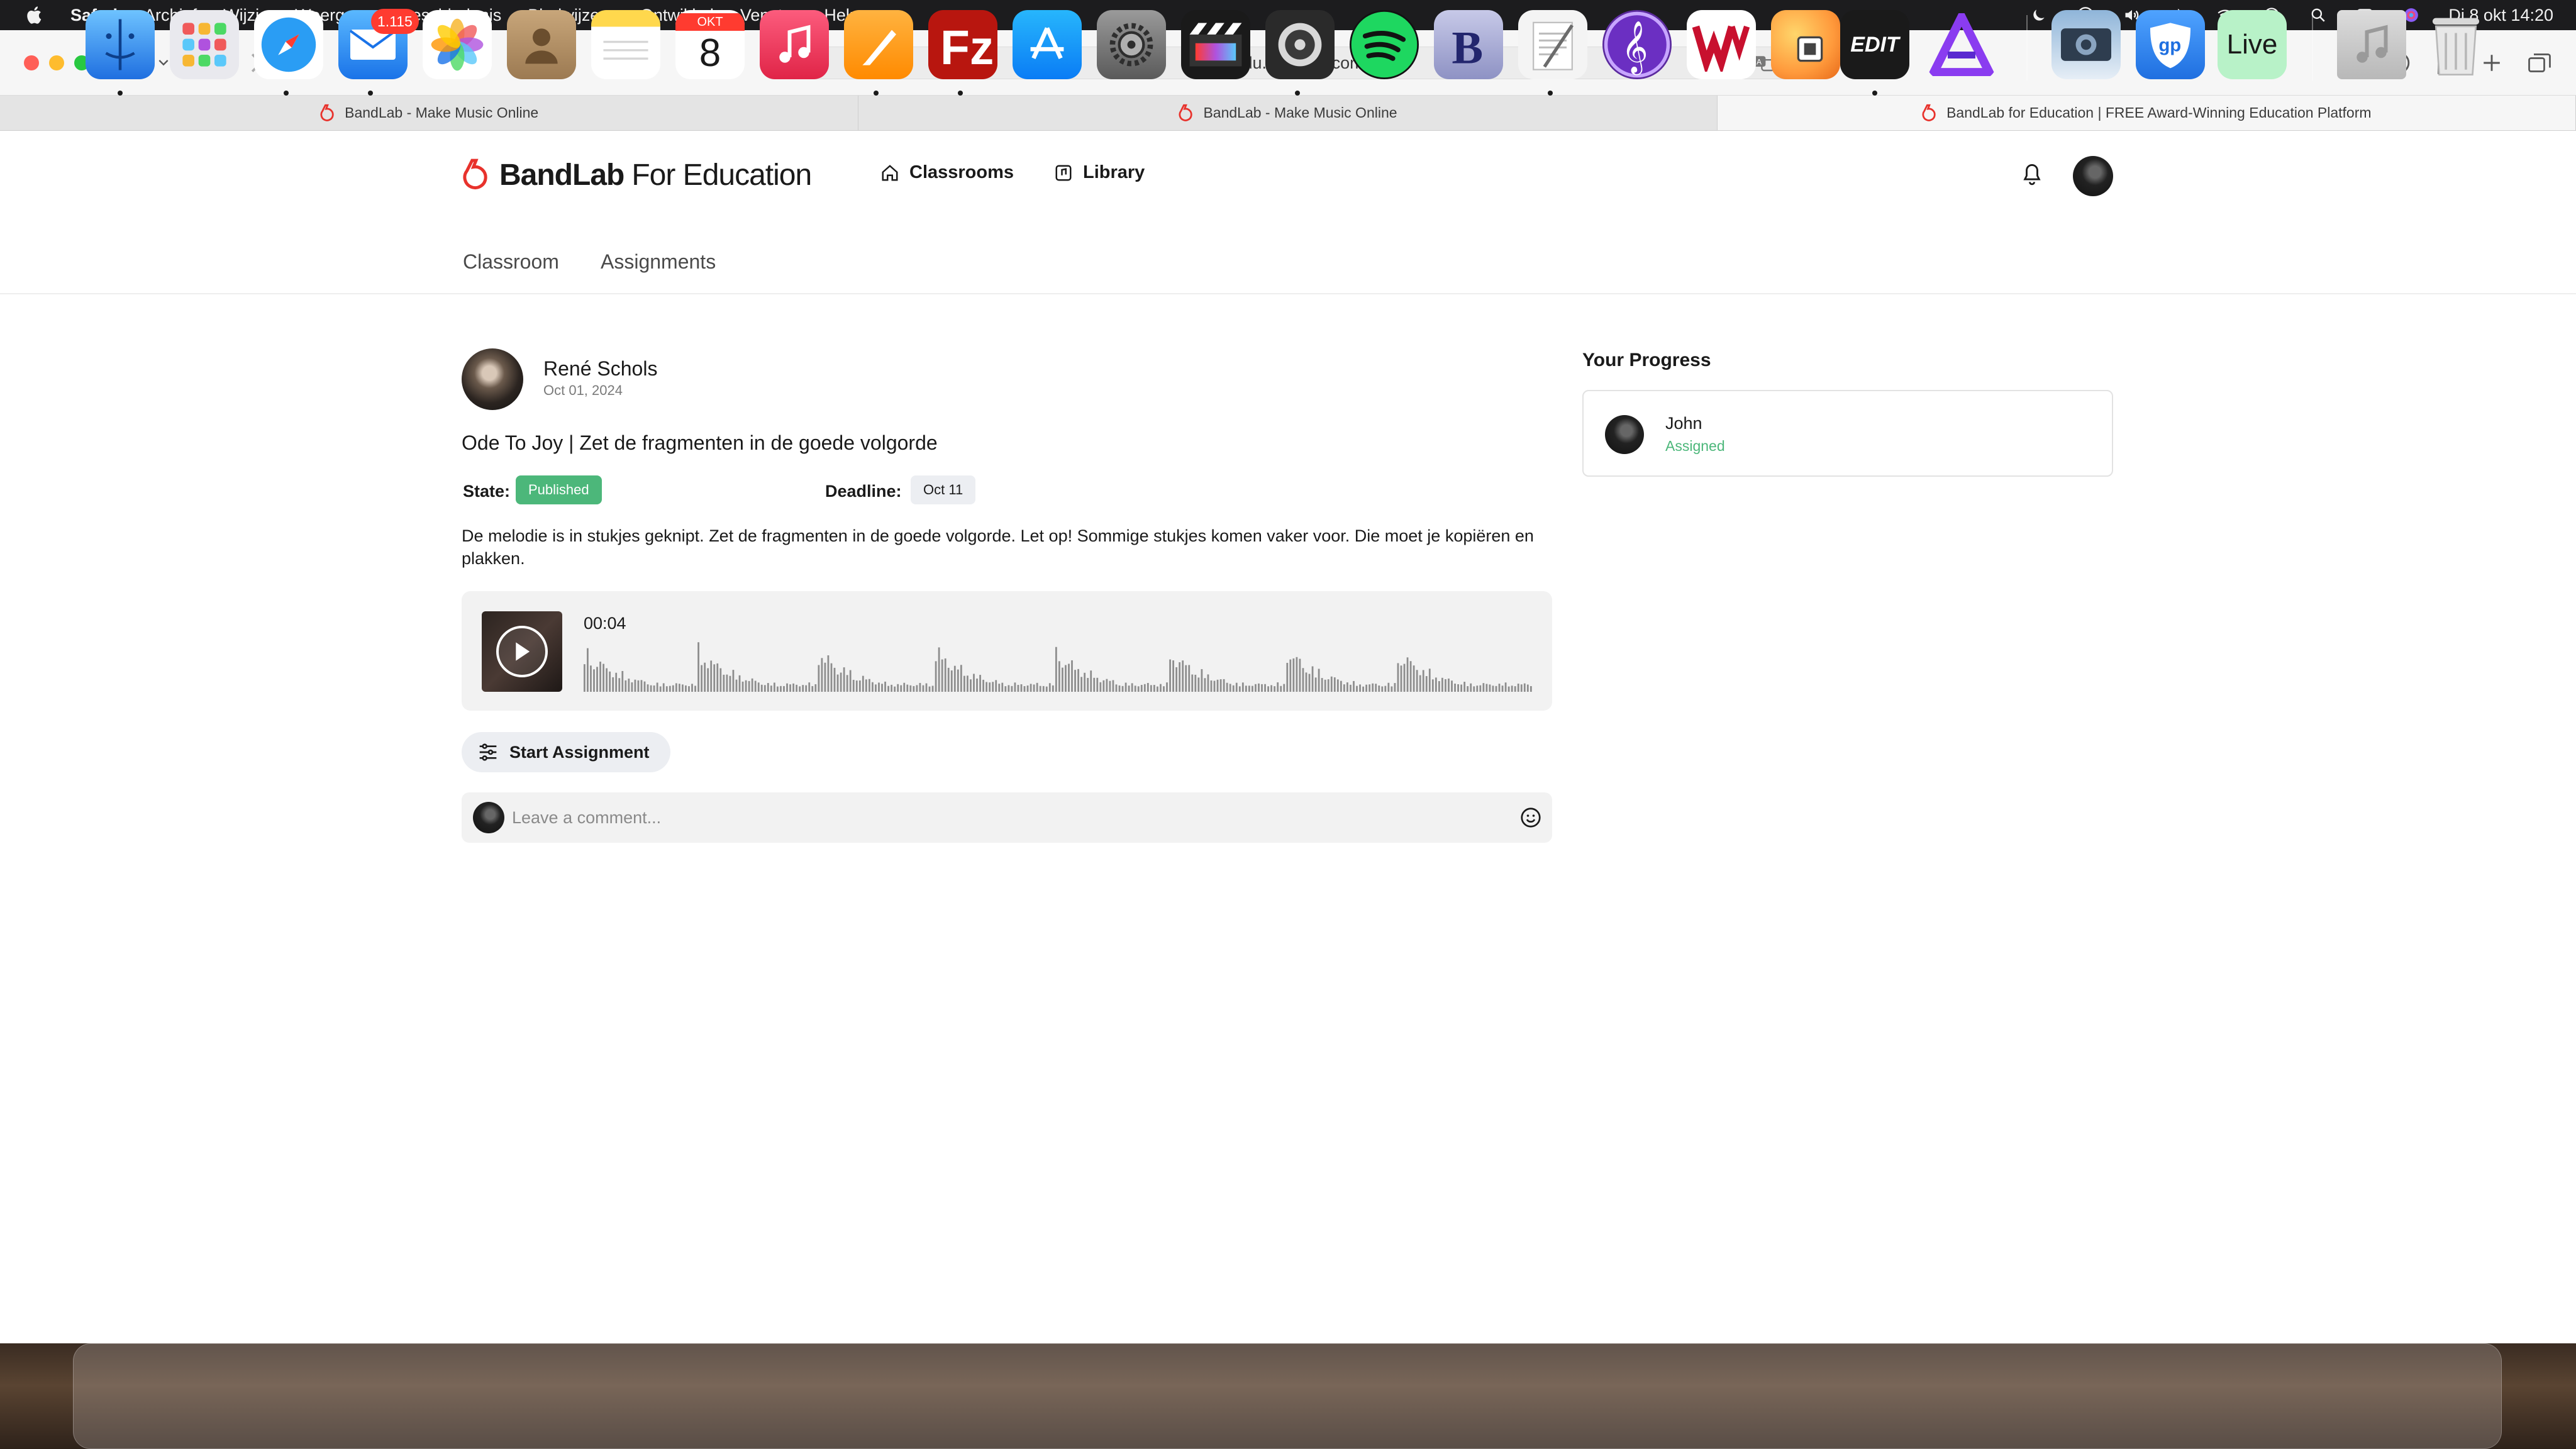 This screenshot has height=1449, width=2576. What do you see at coordinates (1874, 93) in the screenshot?
I see `running-indicator` at bounding box center [1874, 93].